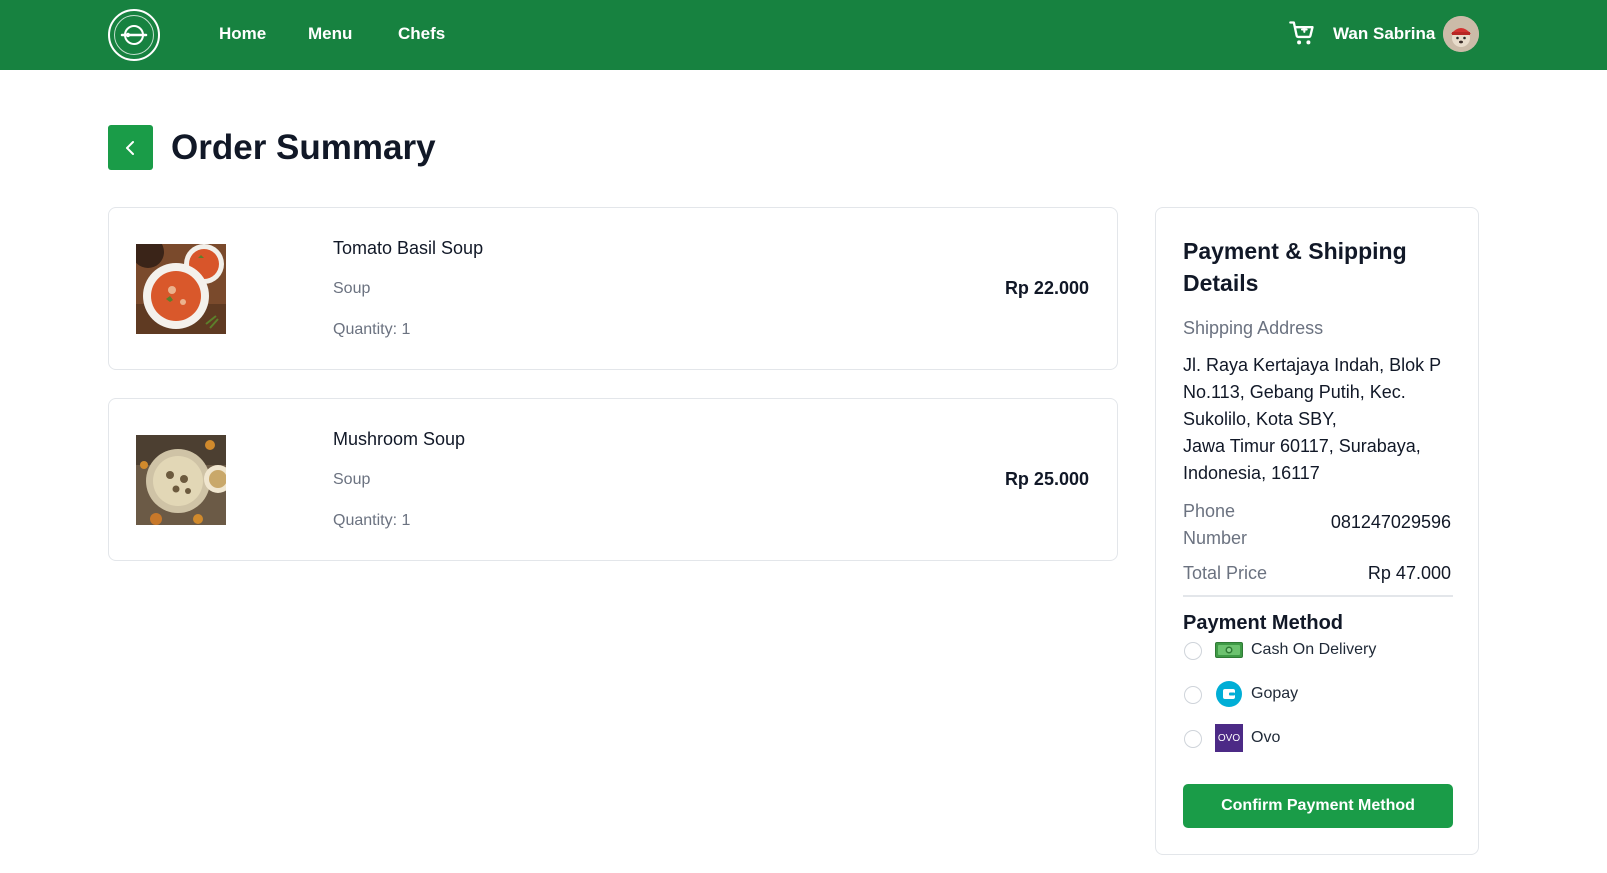  What do you see at coordinates (1461, 34) in the screenshot?
I see `user-avatar` at bounding box center [1461, 34].